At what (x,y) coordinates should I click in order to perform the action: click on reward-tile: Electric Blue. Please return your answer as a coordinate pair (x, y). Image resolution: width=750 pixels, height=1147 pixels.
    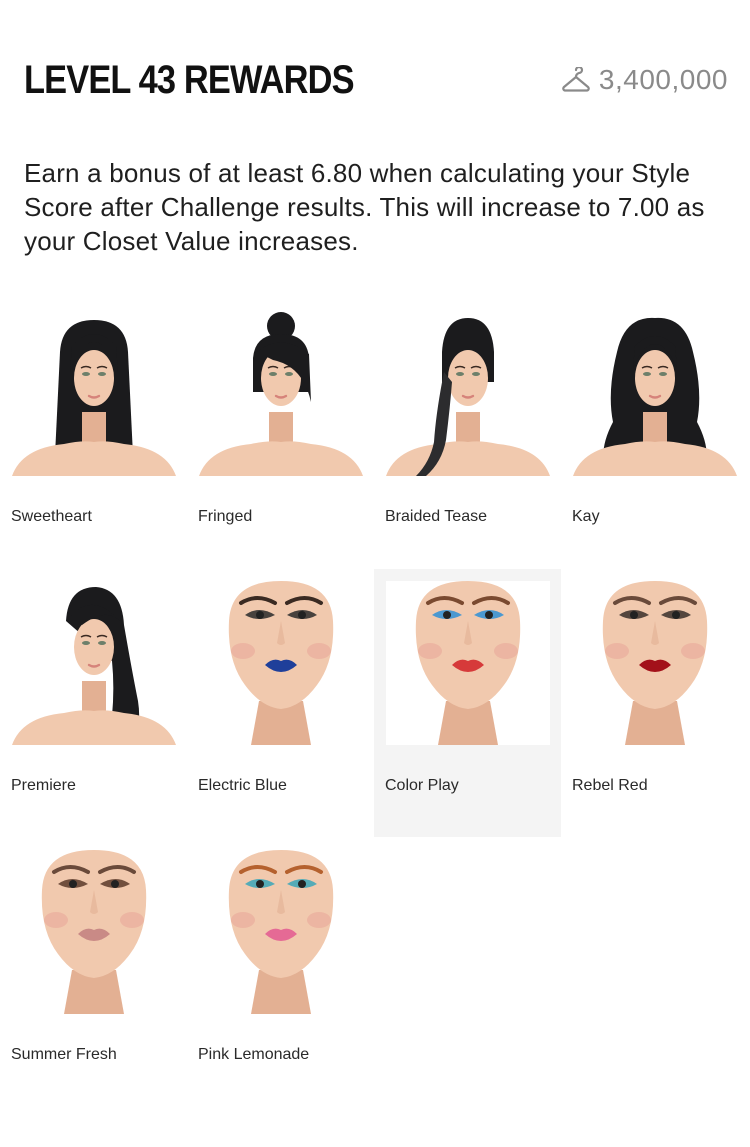
    Looking at the image, I should click on (280, 703).